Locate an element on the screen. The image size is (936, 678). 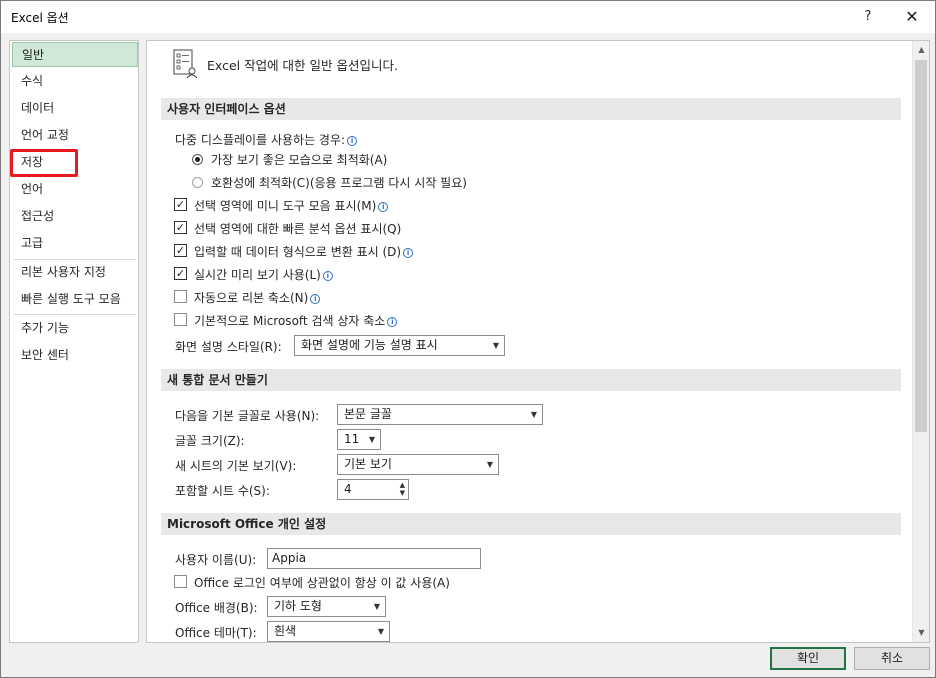
default-view-label: 새 시트의 기본 보기(V): is located at coordinates (236, 466).